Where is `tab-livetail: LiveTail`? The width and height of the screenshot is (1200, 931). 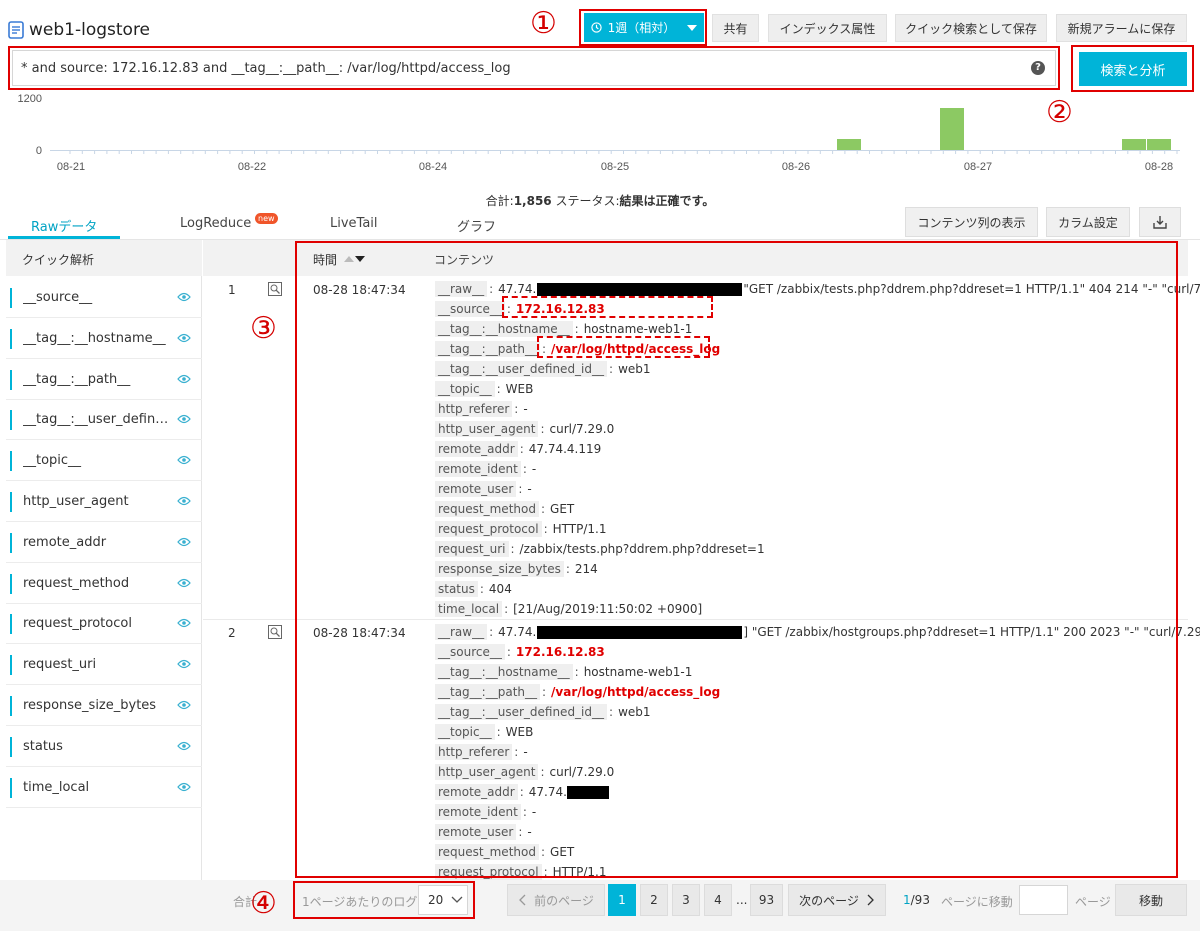 tab-livetail: LiveTail is located at coordinates (354, 223).